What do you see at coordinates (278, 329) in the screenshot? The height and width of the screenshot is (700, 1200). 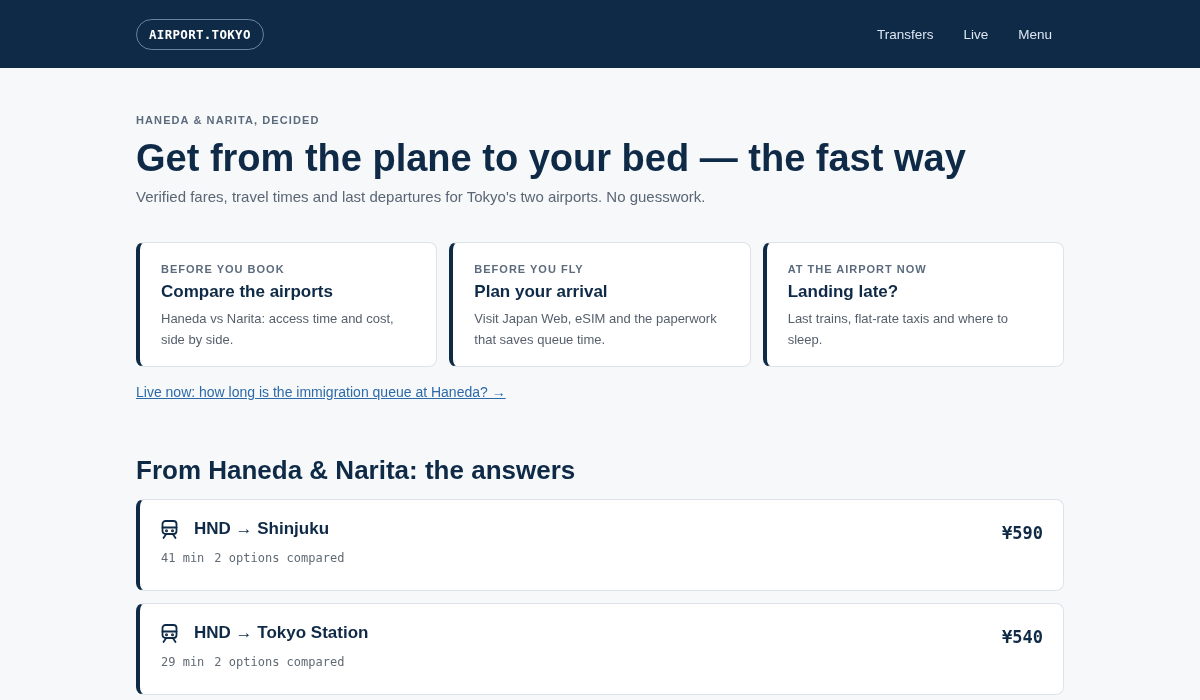 I see `card-description: Haneda vs Narita: access time and cost, side by side.` at bounding box center [278, 329].